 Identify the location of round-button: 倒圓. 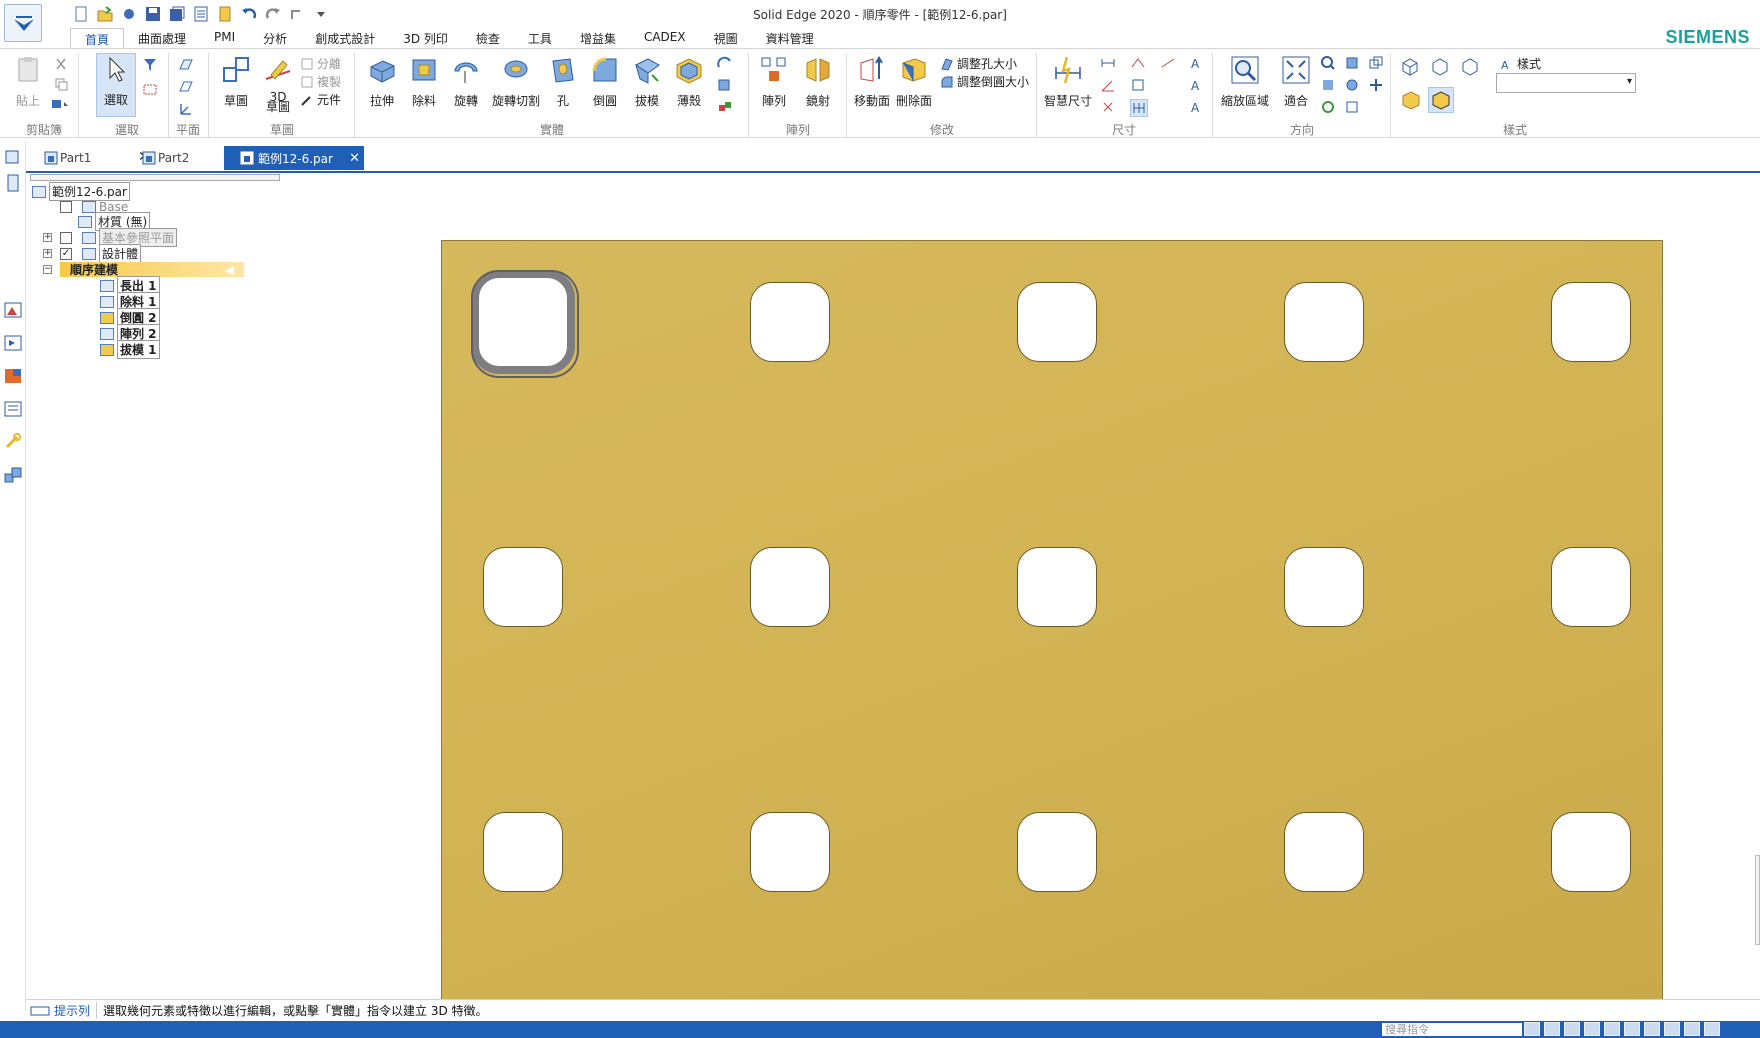
(605, 82).